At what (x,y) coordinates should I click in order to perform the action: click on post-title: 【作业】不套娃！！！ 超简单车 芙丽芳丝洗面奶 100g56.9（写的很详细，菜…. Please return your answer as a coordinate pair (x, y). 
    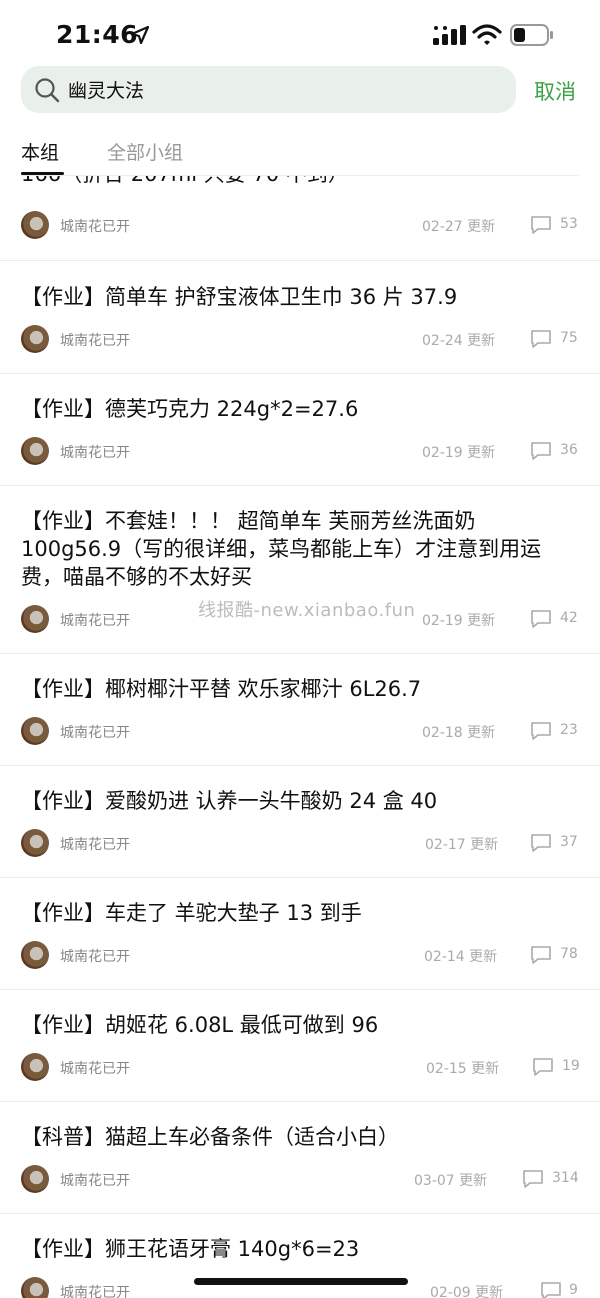
    Looking at the image, I should click on (281, 549).